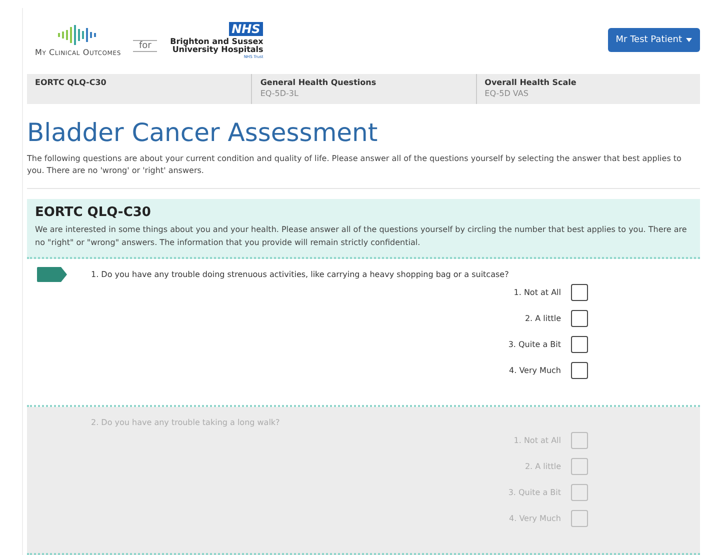 The width and height of the screenshot is (704, 555). I want to click on caret-icon, so click(689, 40).